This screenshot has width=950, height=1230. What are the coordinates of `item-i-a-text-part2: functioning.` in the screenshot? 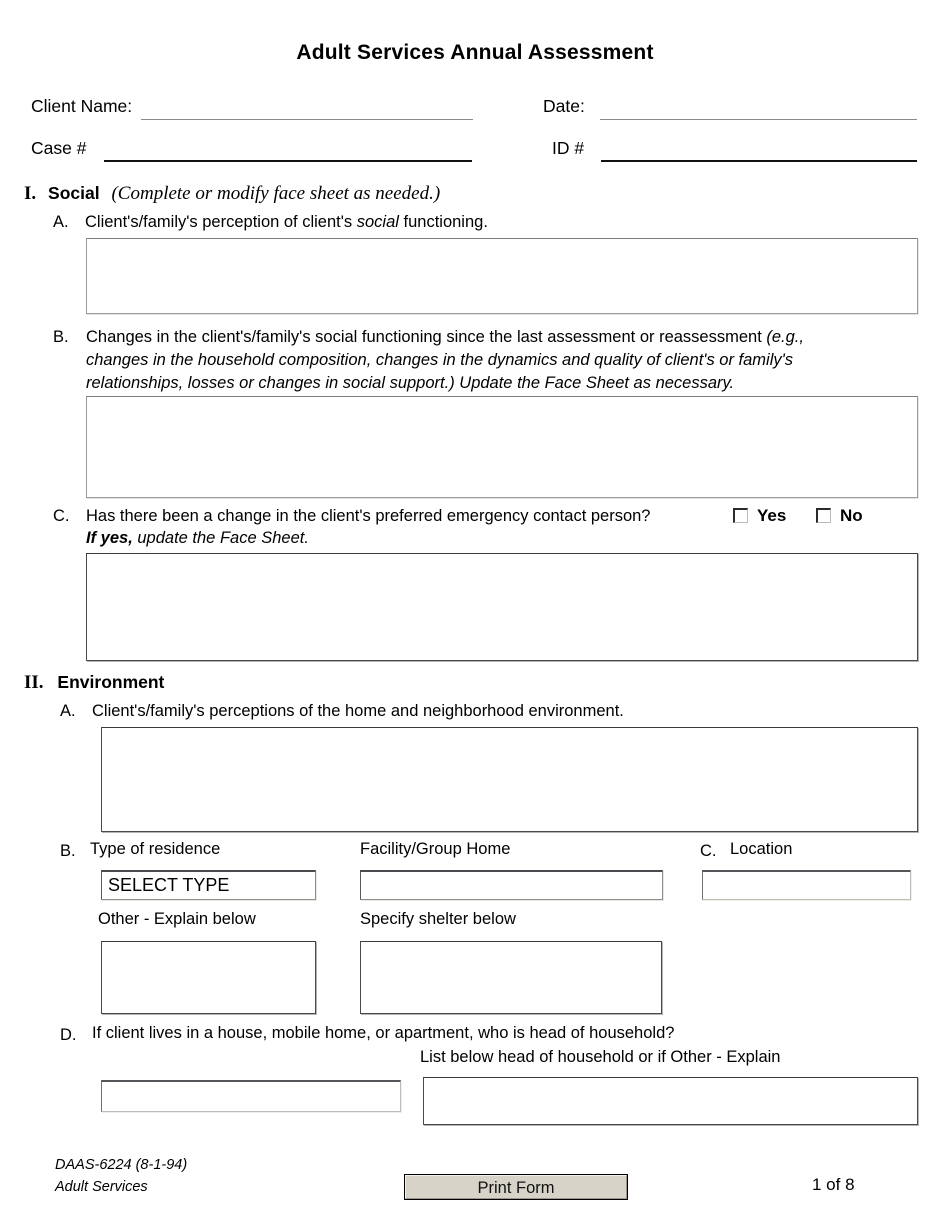 It's located at (443, 222).